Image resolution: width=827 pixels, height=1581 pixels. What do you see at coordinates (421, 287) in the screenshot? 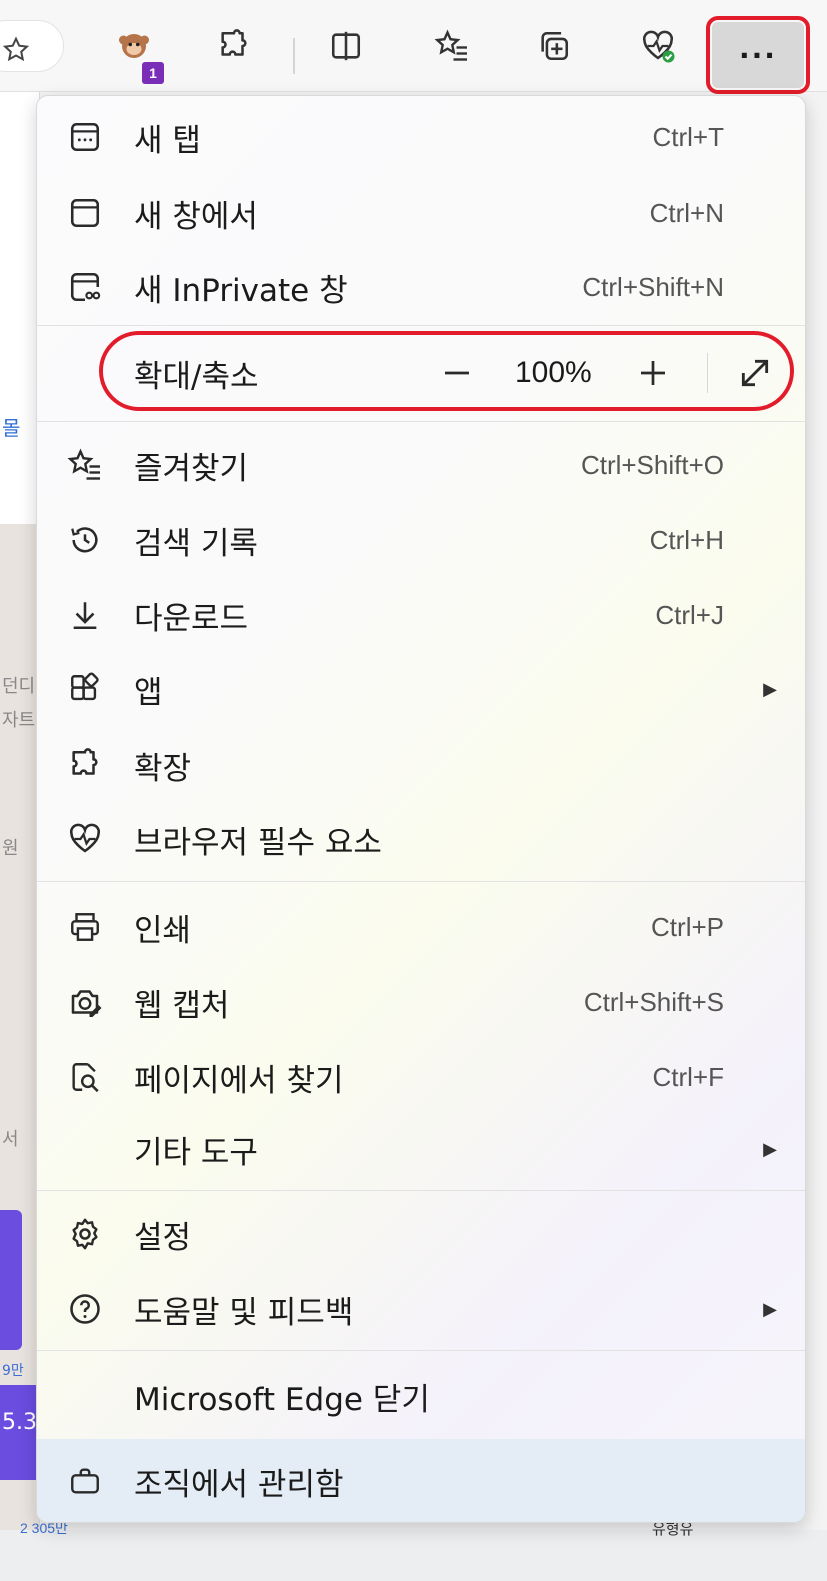
I see `menu-item-new-inprivate-window: 새 InPrivate 창 Ctrl+Shift+N` at bounding box center [421, 287].